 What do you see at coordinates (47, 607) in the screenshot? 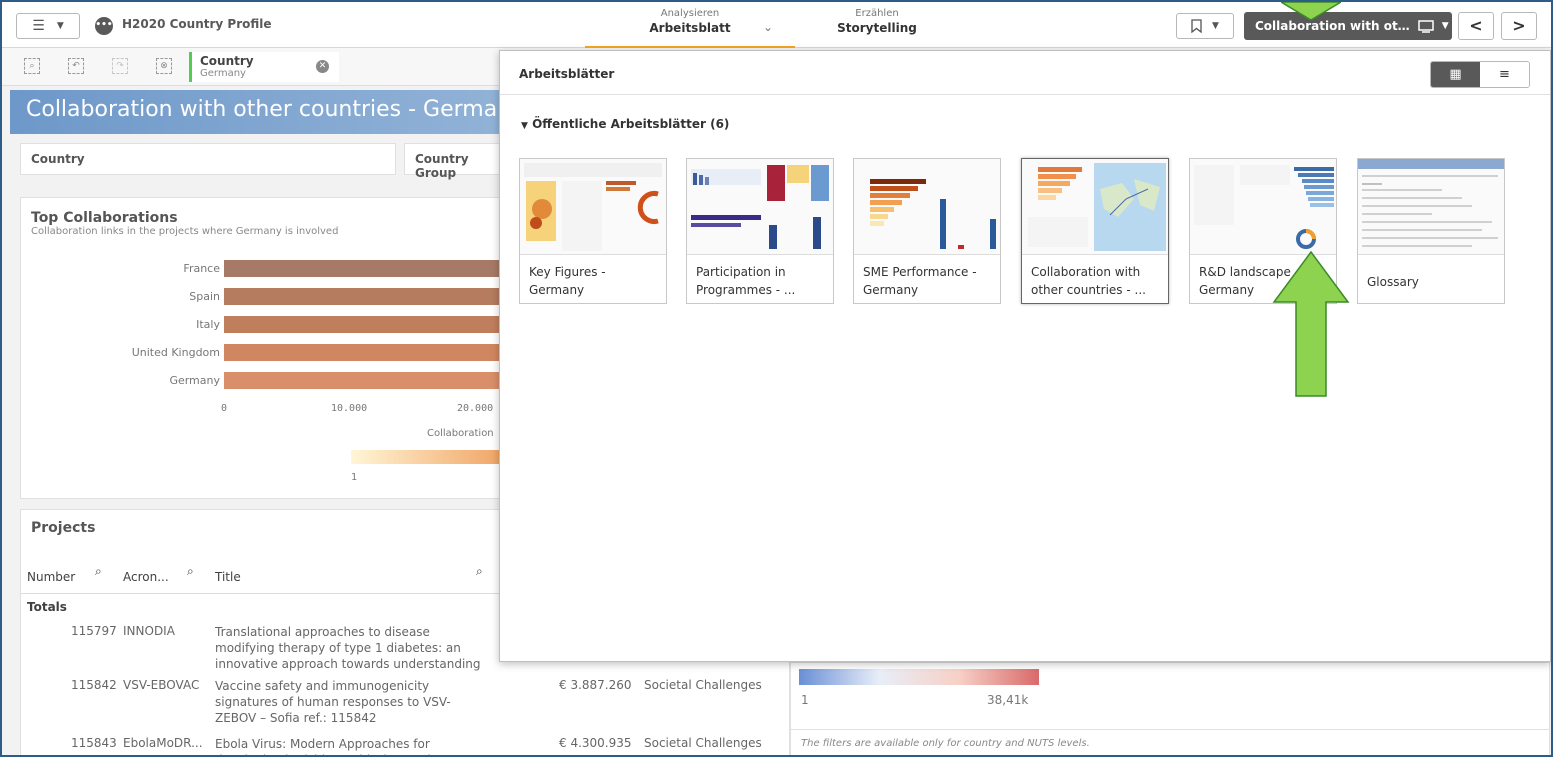
I see `totals-label: Totals` at bounding box center [47, 607].